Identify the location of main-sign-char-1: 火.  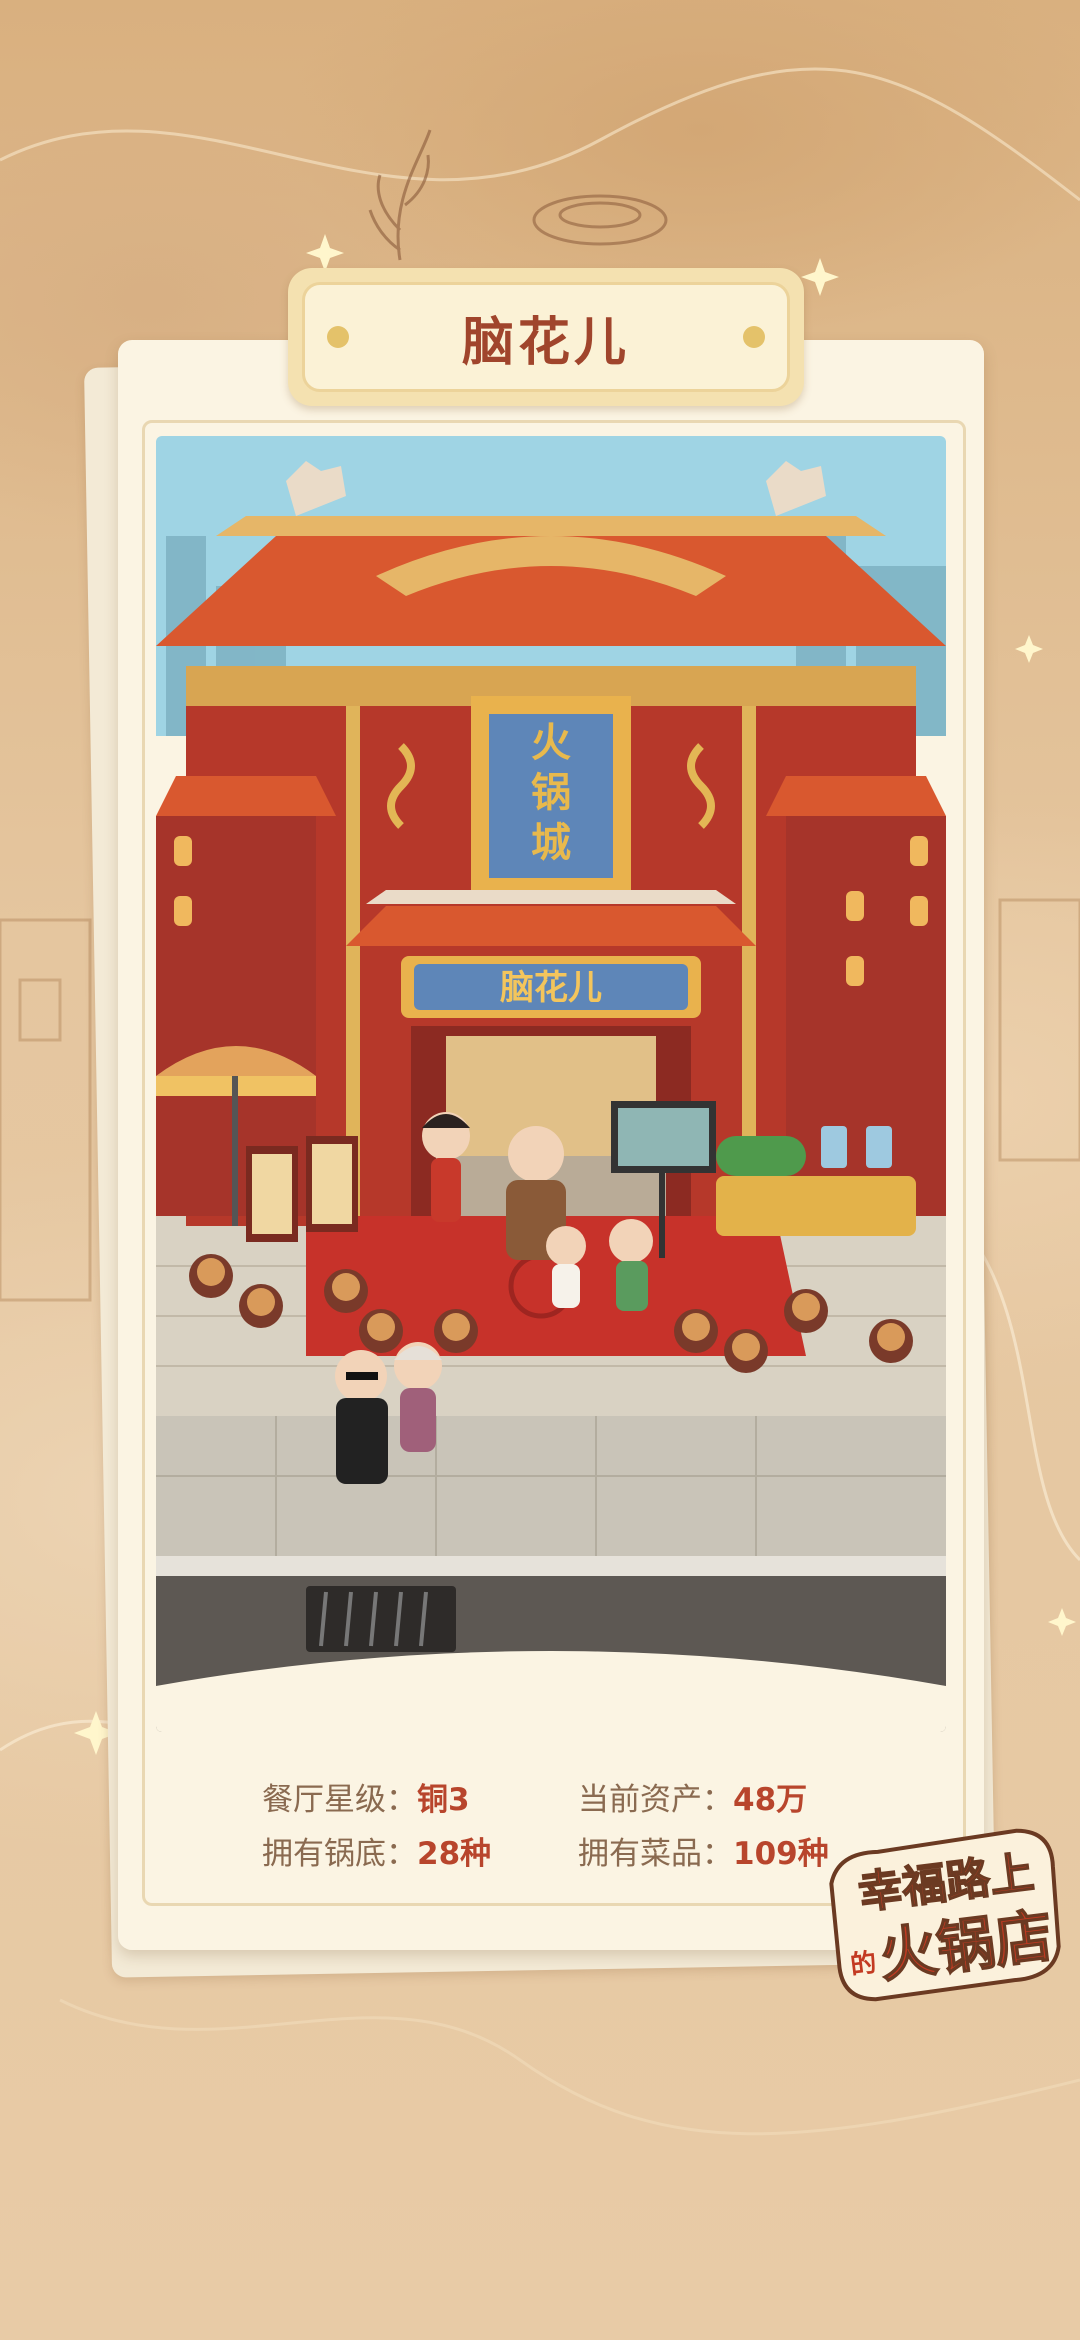
(551, 743).